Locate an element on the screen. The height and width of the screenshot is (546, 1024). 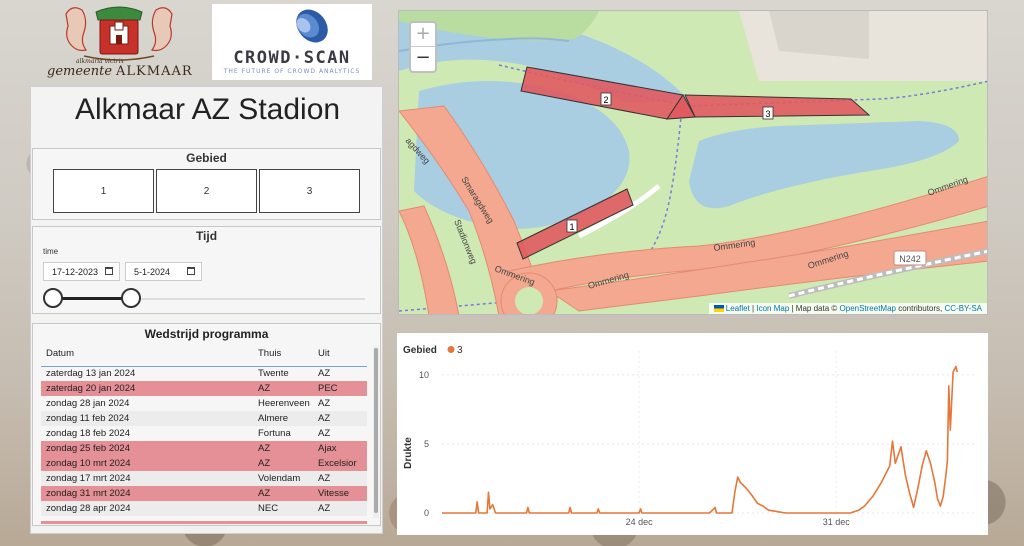
table-cell-thuis: Fortuna is located at coordinates (274, 433).